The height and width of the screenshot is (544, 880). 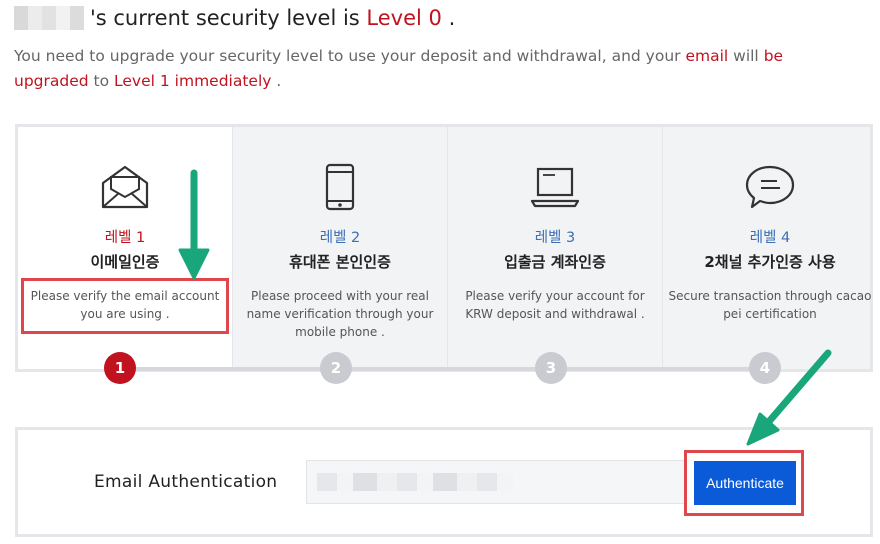 I want to click on page-title: 's current security level is Level 0 ., so click(x=234, y=18).